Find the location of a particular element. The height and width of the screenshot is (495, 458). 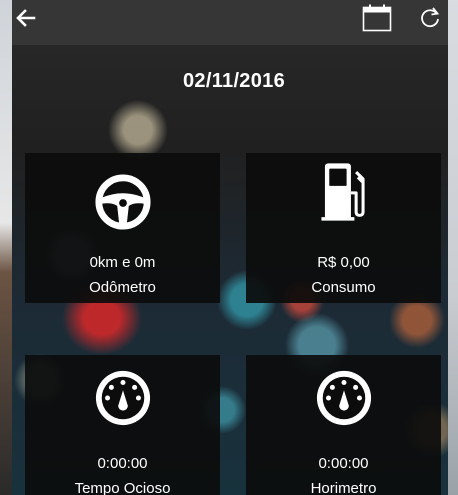

calendar-icon is located at coordinates (377, 18).